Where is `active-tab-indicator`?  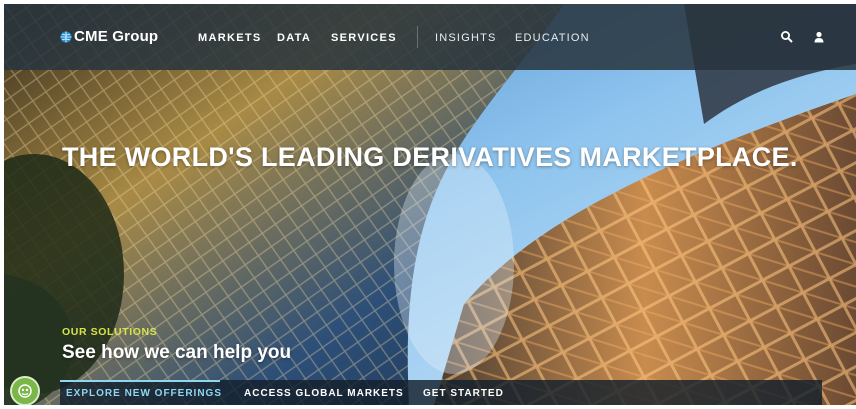 active-tab-indicator is located at coordinates (140, 381).